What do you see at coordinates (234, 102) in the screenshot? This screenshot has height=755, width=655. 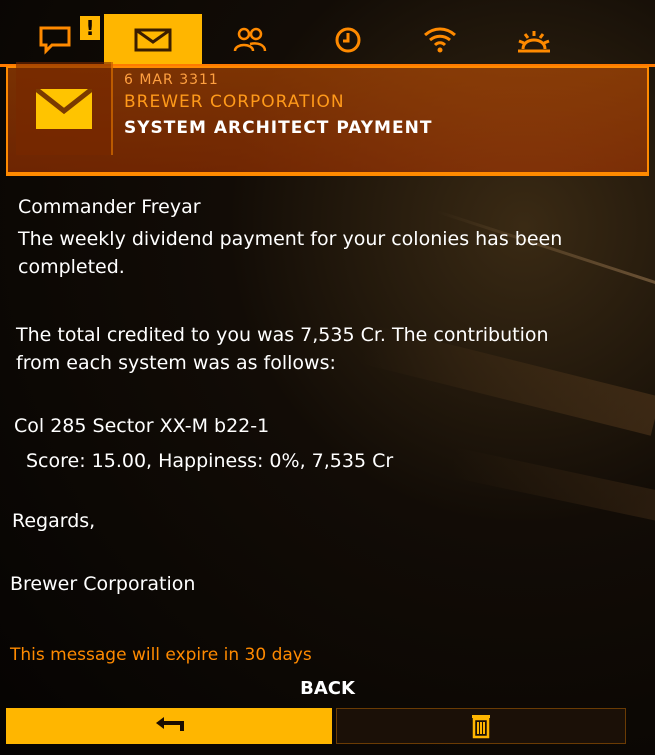 I see `message-sender: BREWER CORPORATION` at bounding box center [234, 102].